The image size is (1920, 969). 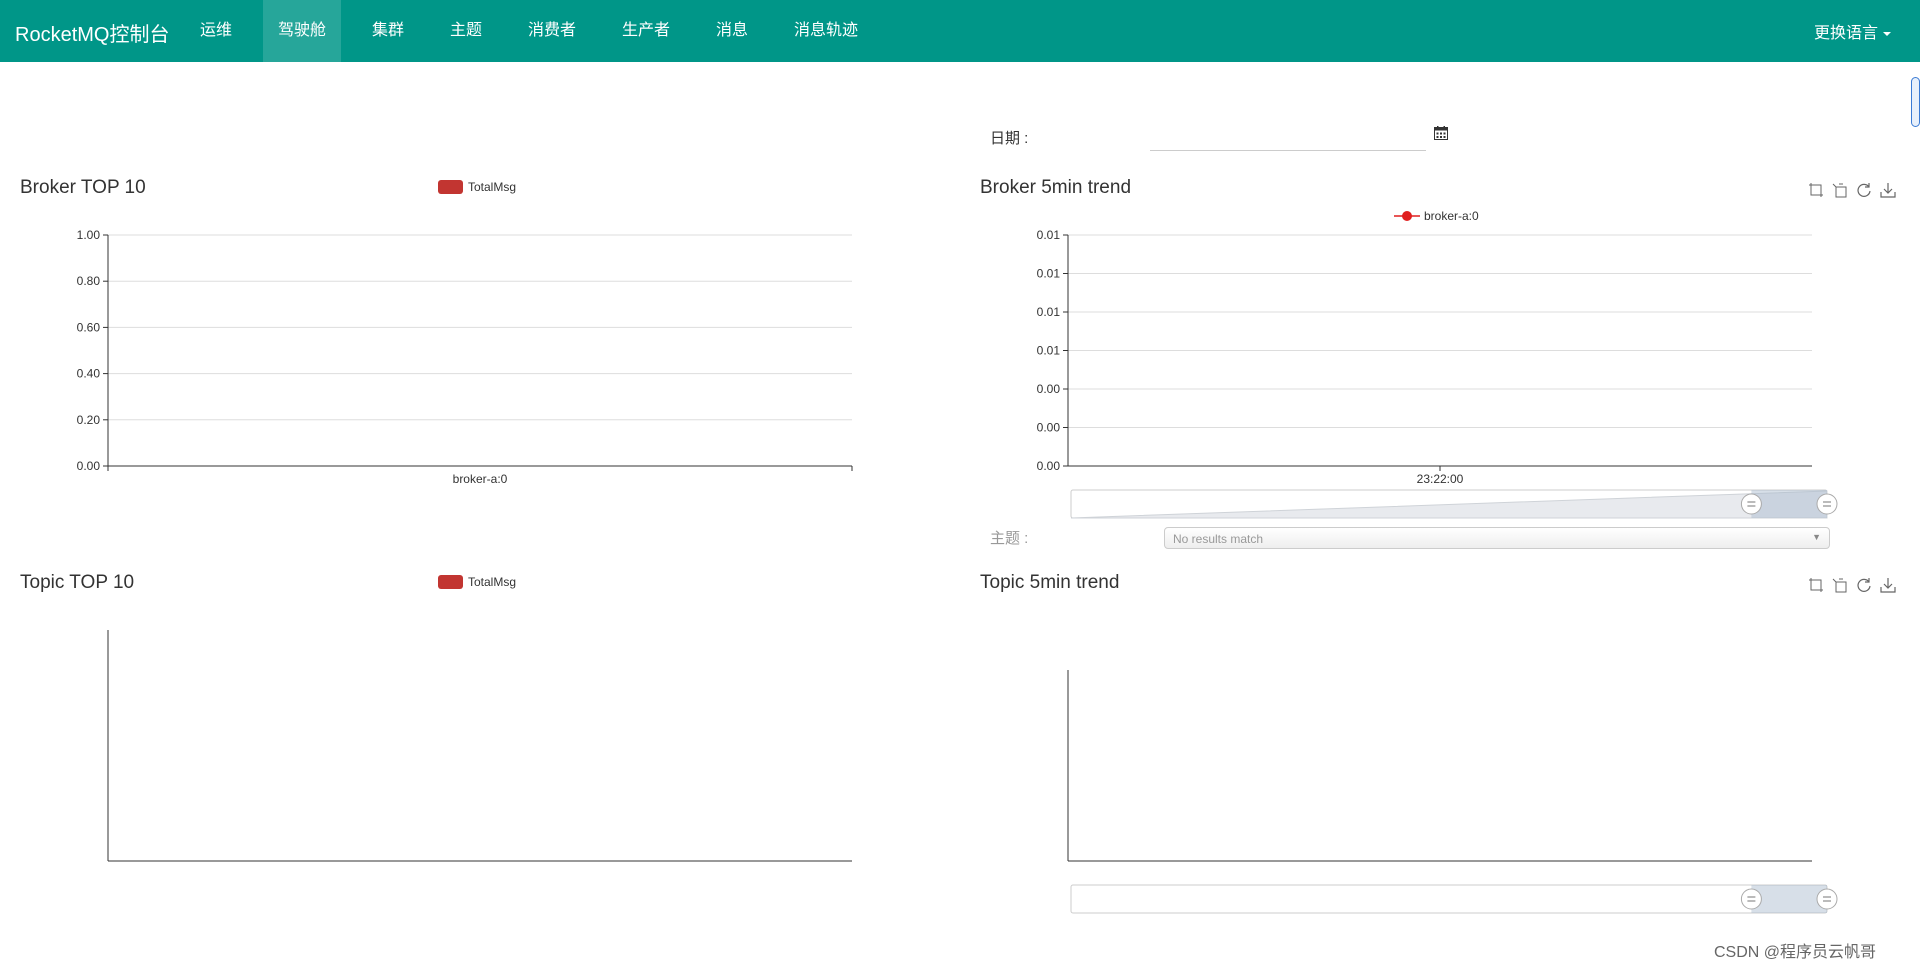 What do you see at coordinates (1789, 504) in the screenshot?
I see `broker-trend-datazoom-selected-range` at bounding box center [1789, 504].